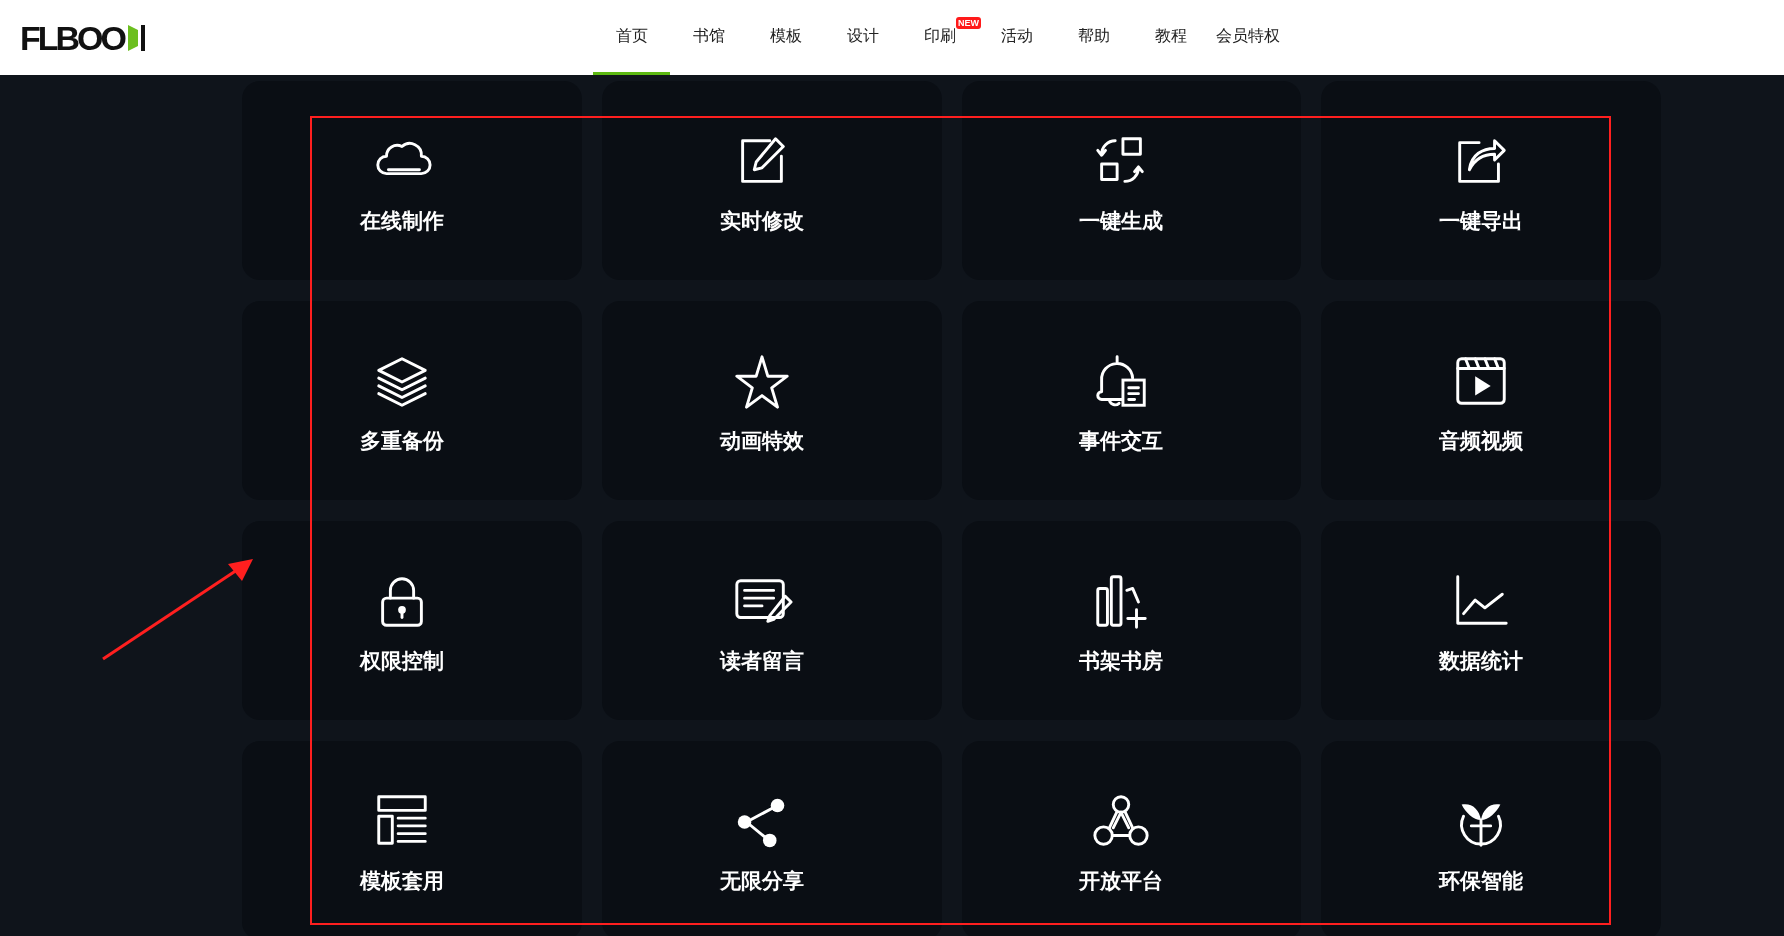 The image size is (1784, 936). Describe the element at coordinates (401, 881) in the screenshot. I see `feature-label: 模板套用` at that location.